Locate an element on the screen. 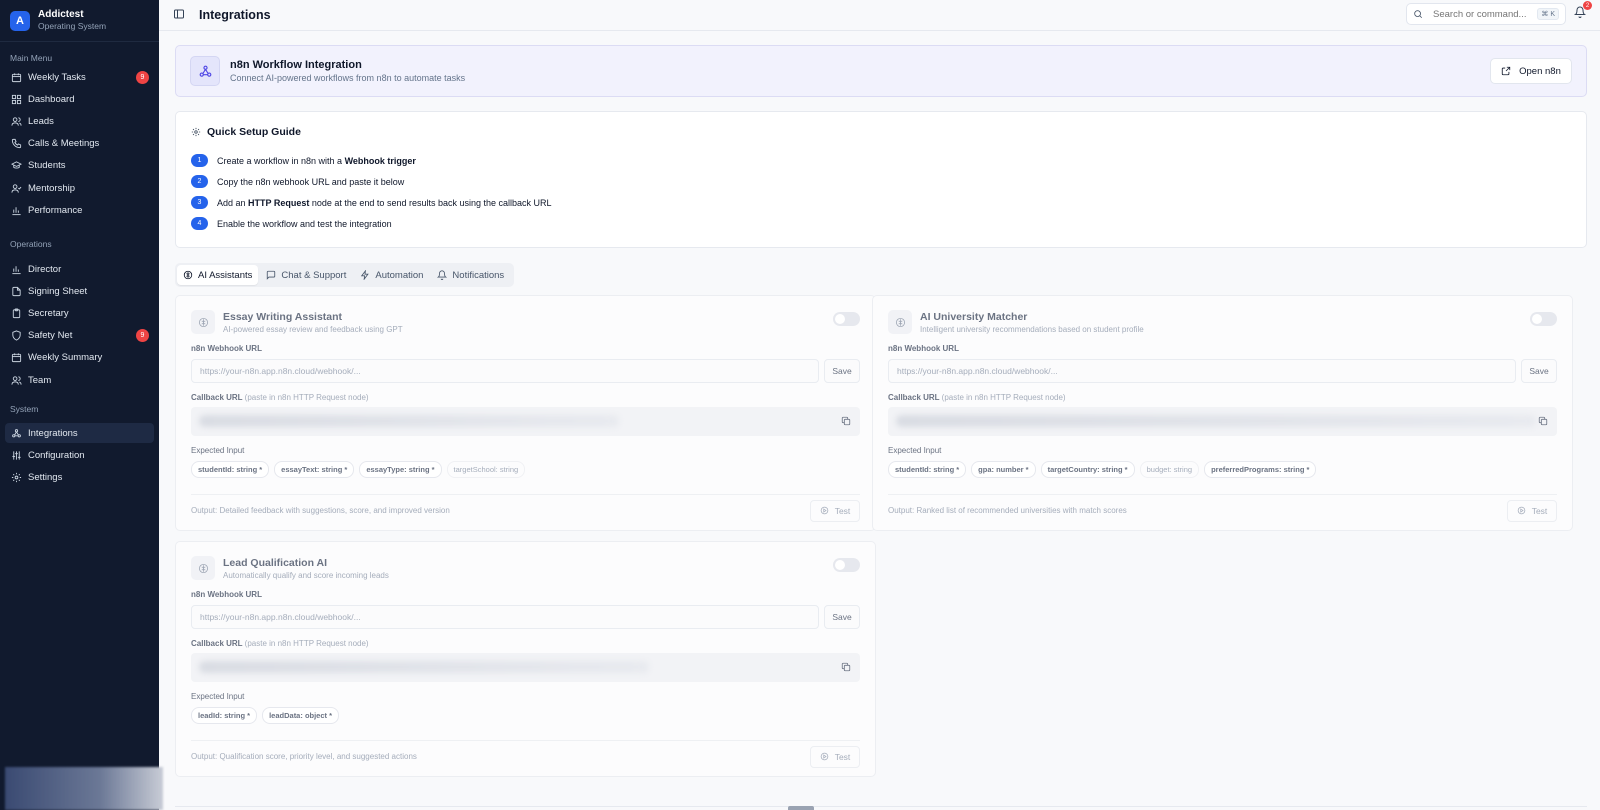 The image size is (1600, 810). clipboard-icon is located at coordinates (16, 313).